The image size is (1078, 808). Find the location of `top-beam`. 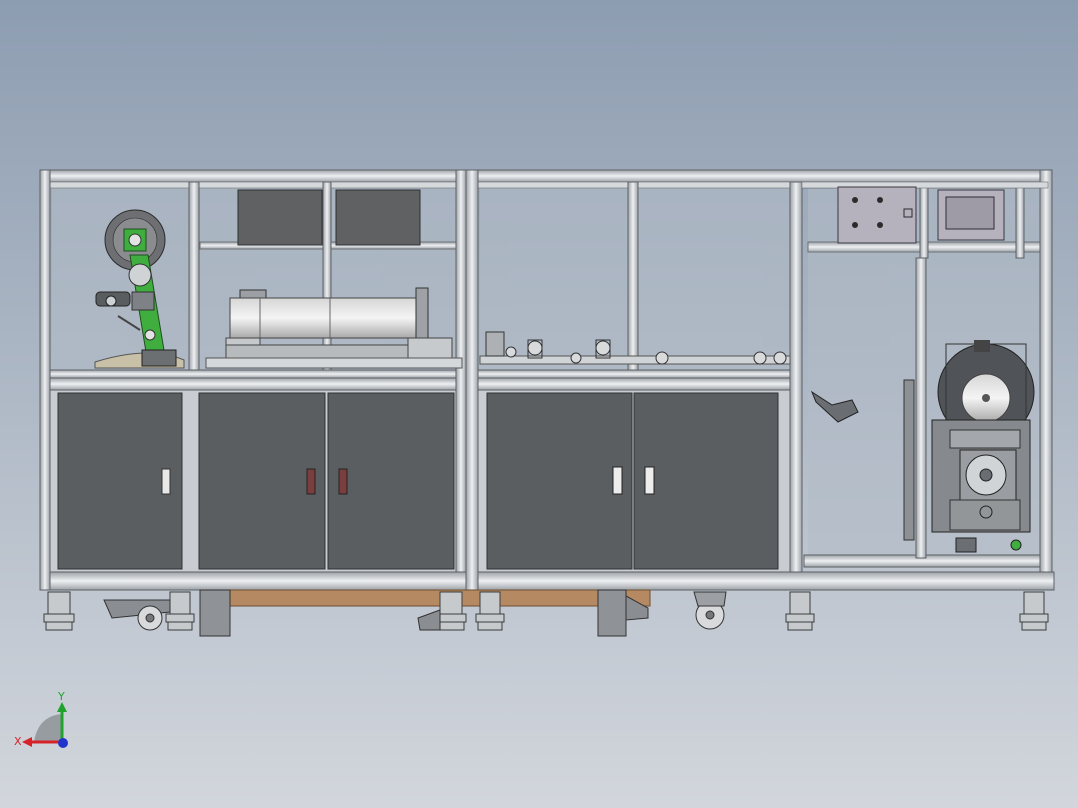

top-beam is located at coordinates (546, 176).